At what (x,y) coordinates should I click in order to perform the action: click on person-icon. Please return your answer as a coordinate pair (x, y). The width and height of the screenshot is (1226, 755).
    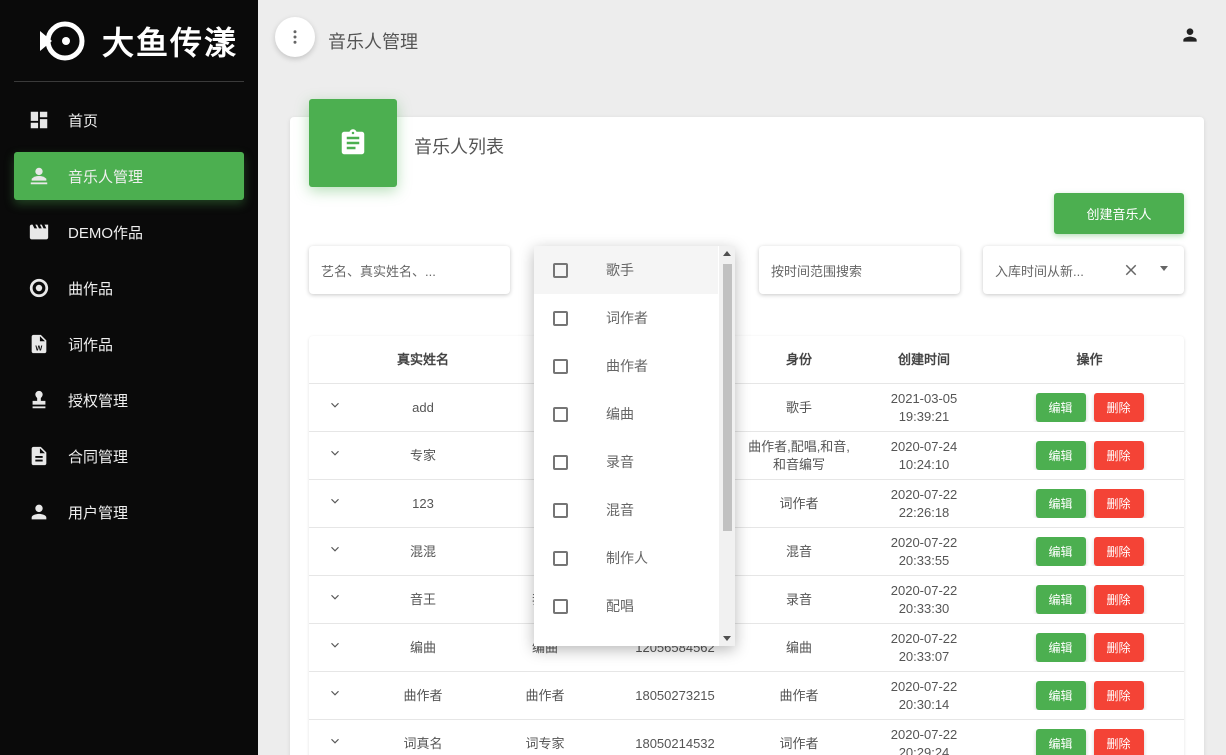
    Looking at the image, I should click on (39, 512).